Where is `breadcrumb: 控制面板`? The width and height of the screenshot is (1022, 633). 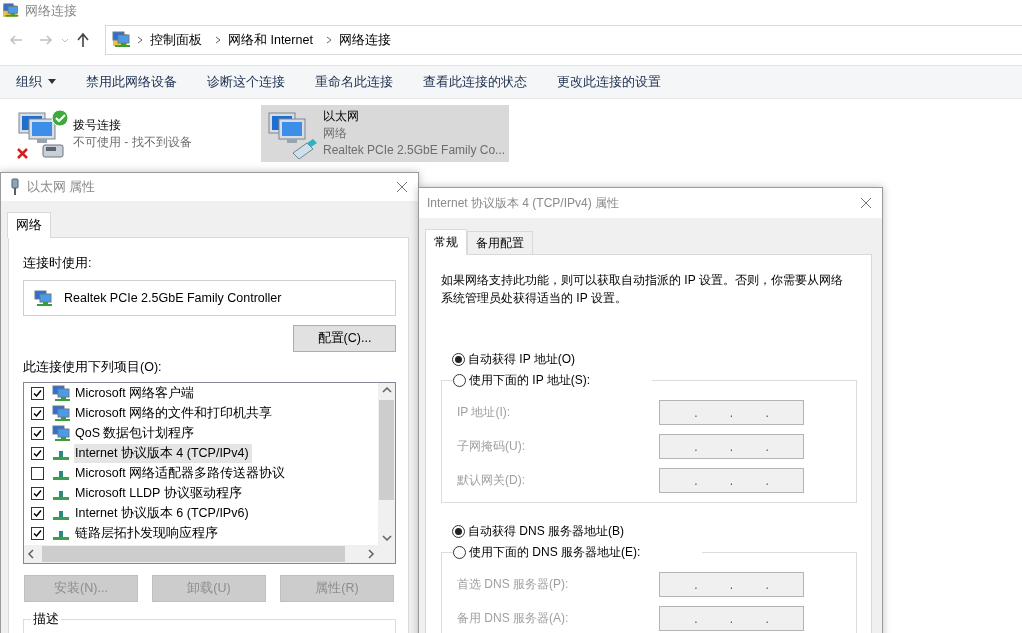 breadcrumb: 控制面板 is located at coordinates (176, 40).